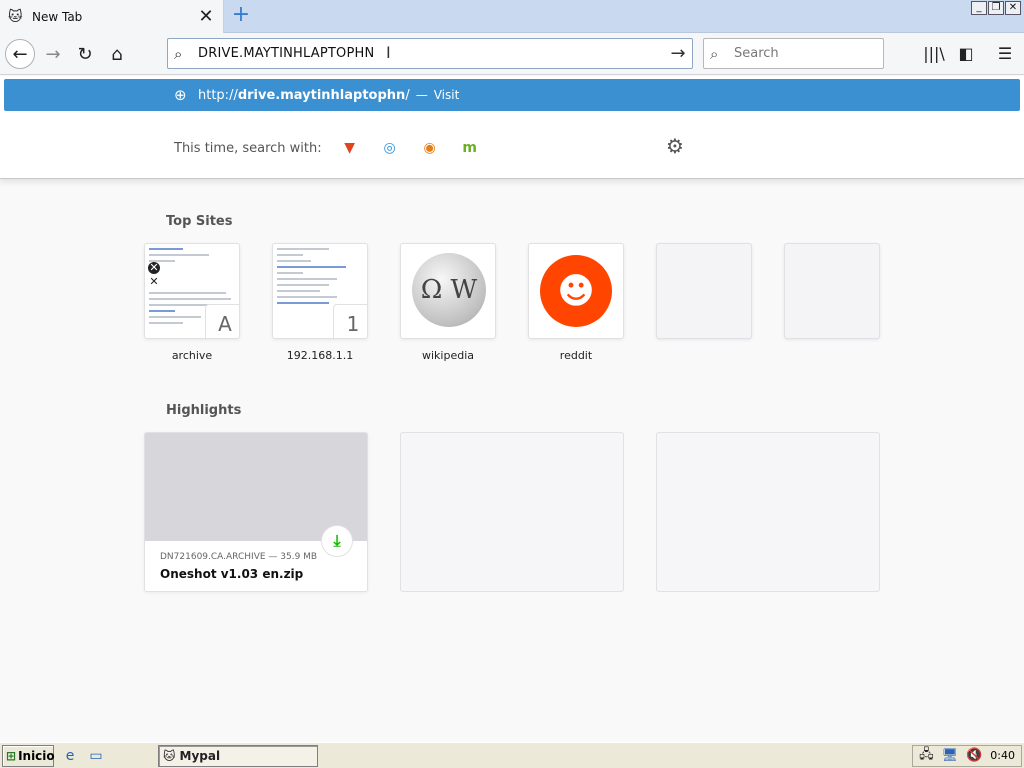 The width and height of the screenshot is (1024, 768). Describe the element at coordinates (934, 54) in the screenshot. I see `library-icon: |||\` at that location.